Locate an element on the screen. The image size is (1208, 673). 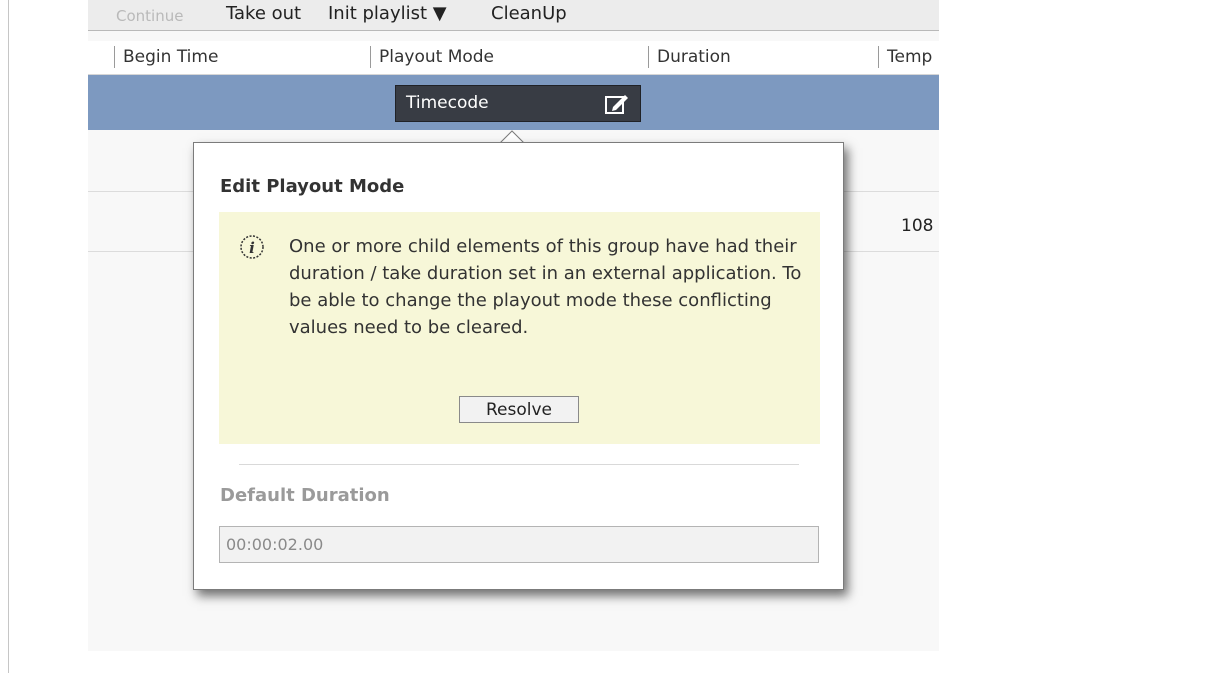
default-duration-label: Default Duration is located at coordinates (305, 495).